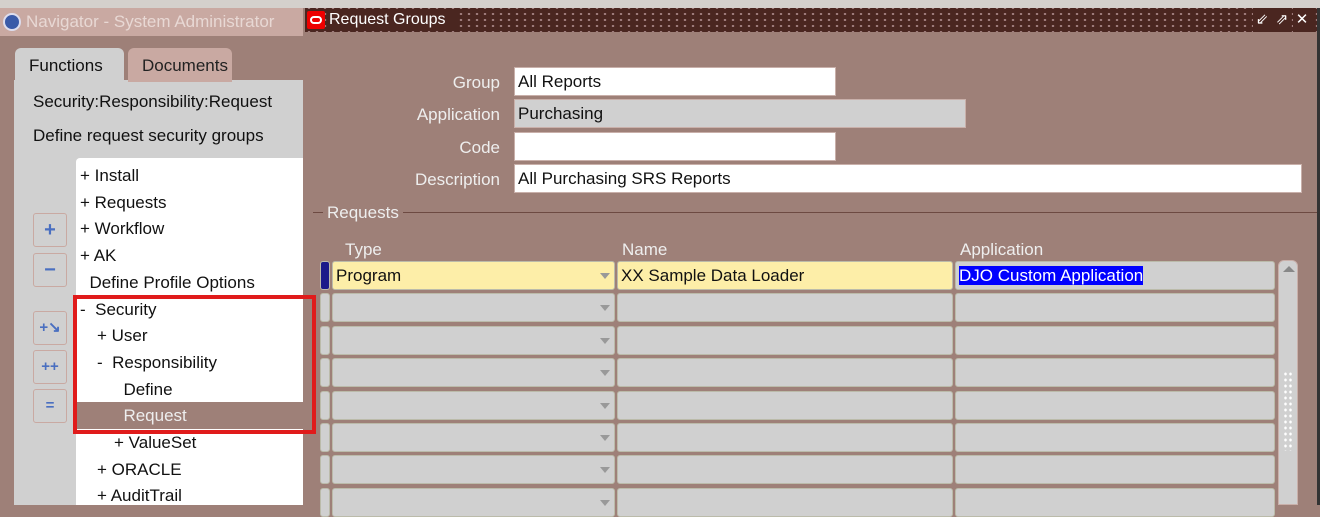 This screenshot has width=1320, height=517. I want to click on plus-icon: +, so click(50, 230).